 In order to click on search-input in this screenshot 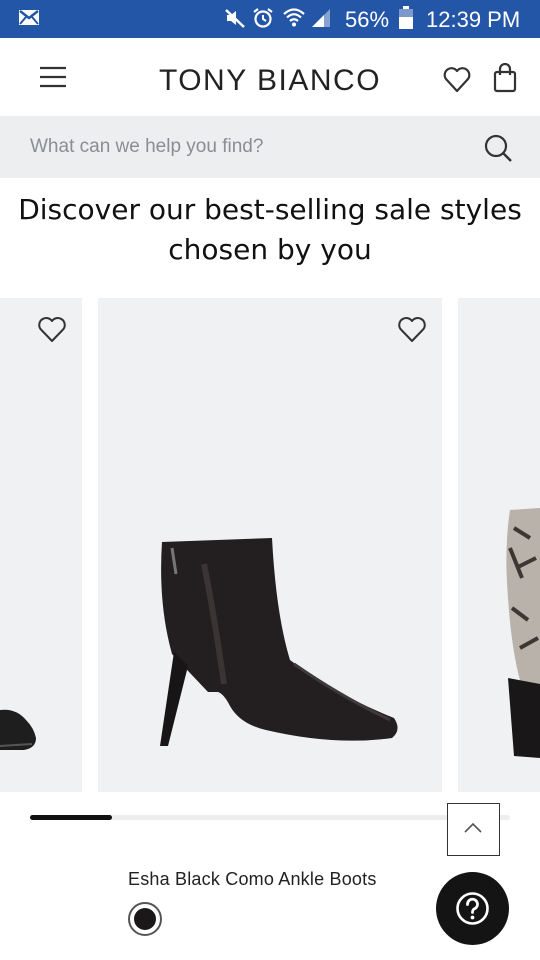, I will do `click(235, 147)`.